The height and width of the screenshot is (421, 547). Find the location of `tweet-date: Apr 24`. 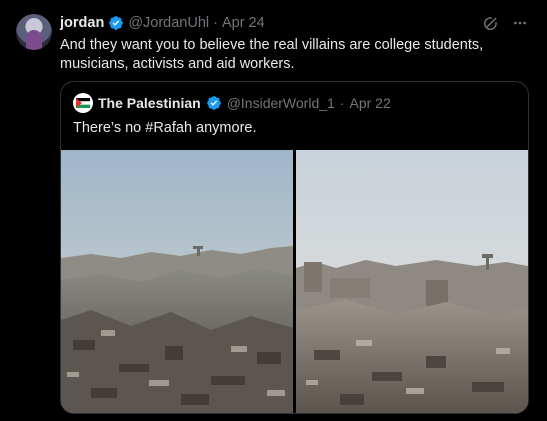

tweet-date: Apr 24 is located at coordinates (243, 23).